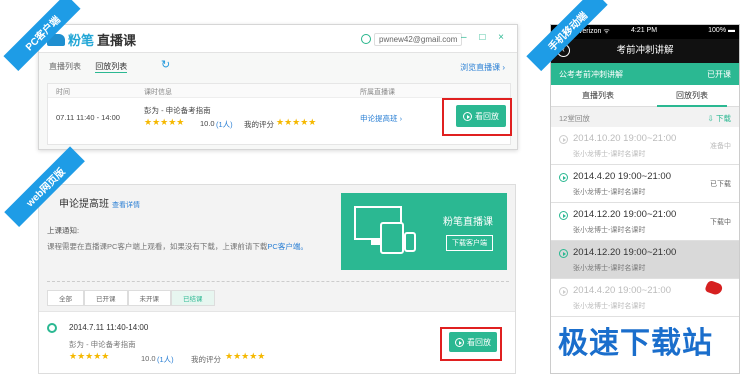 The width and height of the screenshot is (750, 378). Describe the element at coordinates (366, 39) in the screenshot. I see `user-icon` at that location.